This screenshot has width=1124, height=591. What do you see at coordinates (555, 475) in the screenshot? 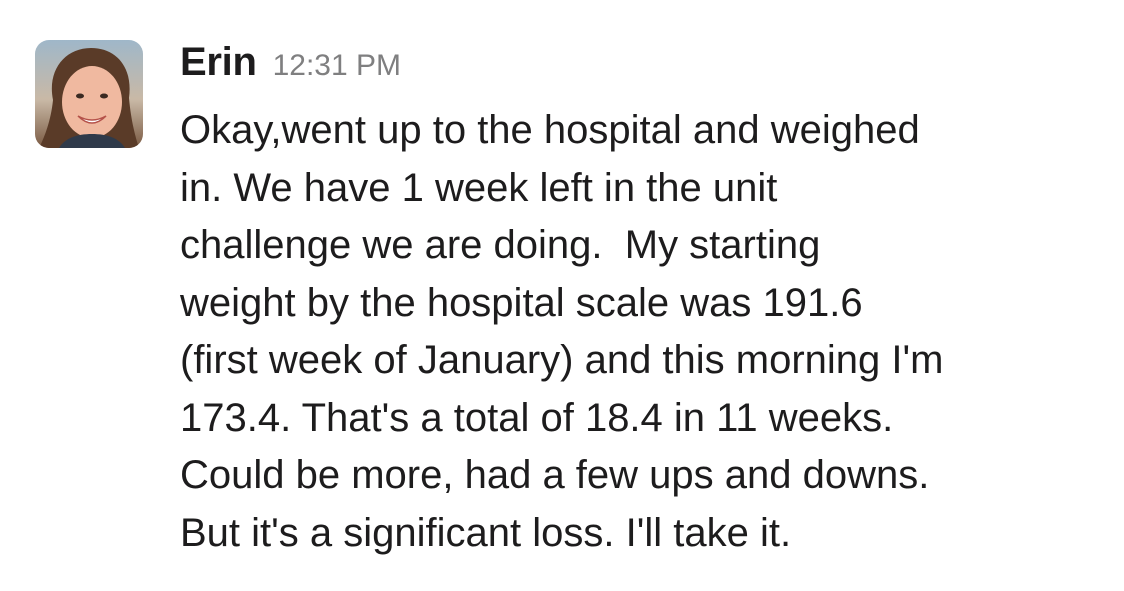
I see `message-line: Could be more, had a few ups and downs.` at bounding box center [555, 475].